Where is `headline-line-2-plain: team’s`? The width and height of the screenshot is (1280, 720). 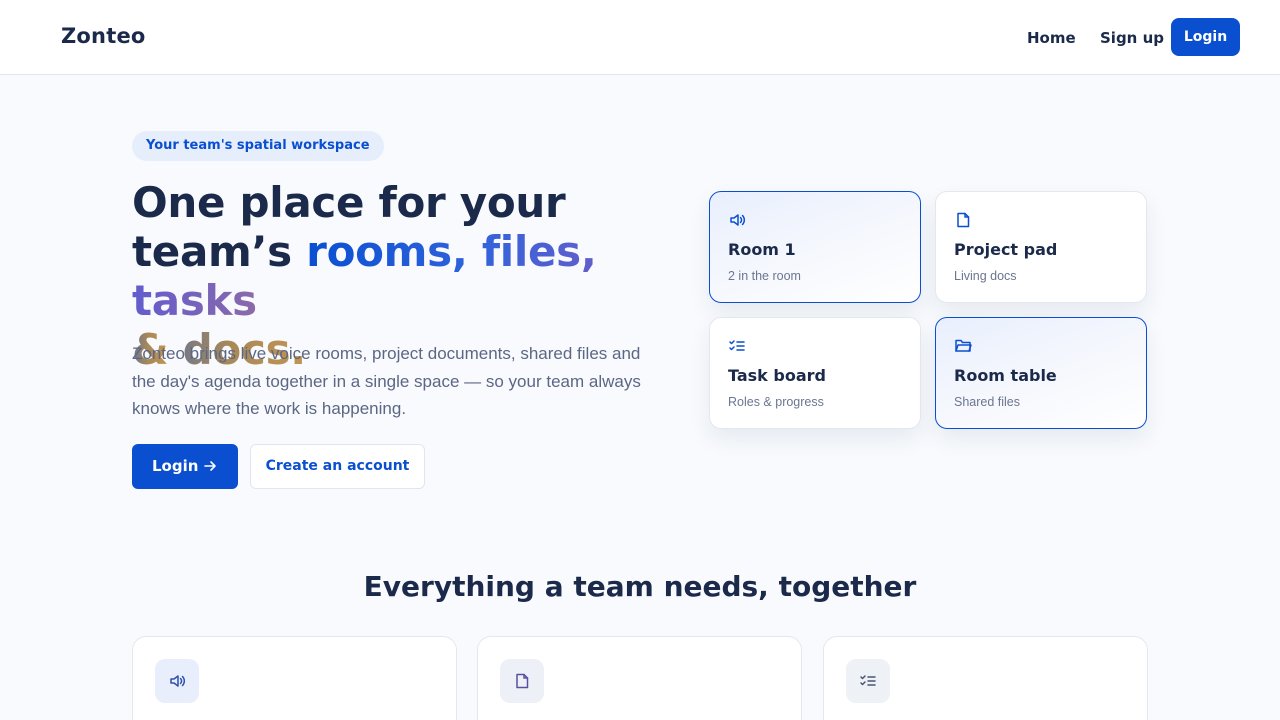
headline-line-2-plain: team’s is located at coordinates (219, 251).